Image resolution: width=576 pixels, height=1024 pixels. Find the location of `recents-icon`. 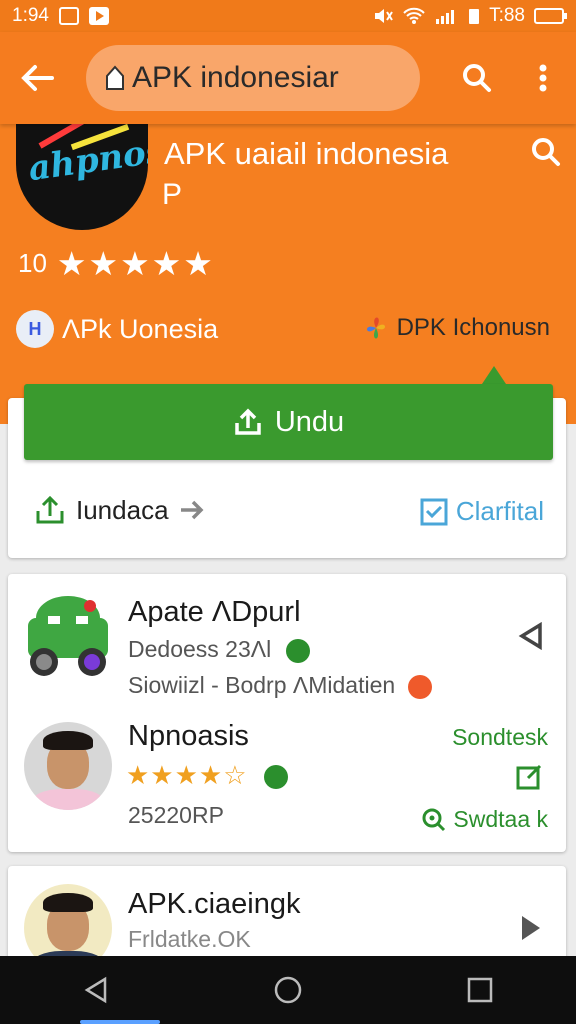

recents-icon is located at coordinates (480, 990).